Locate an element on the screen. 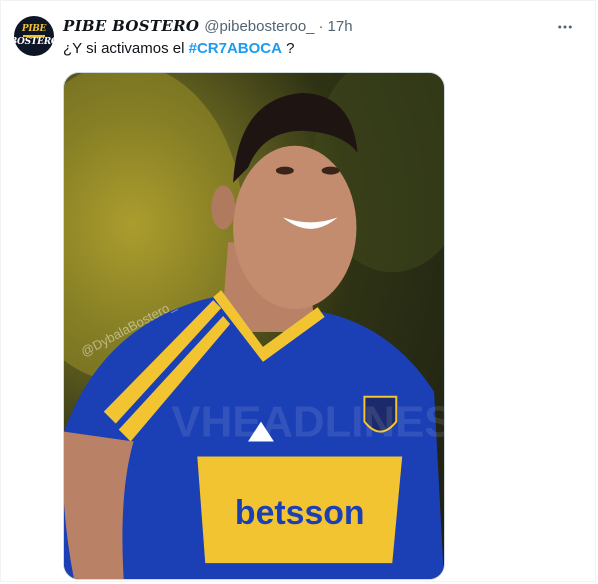 The width and height of the screenshot is (598, 584). author-handle: @pibebosteroo_ is located at coordinates (259, 26).